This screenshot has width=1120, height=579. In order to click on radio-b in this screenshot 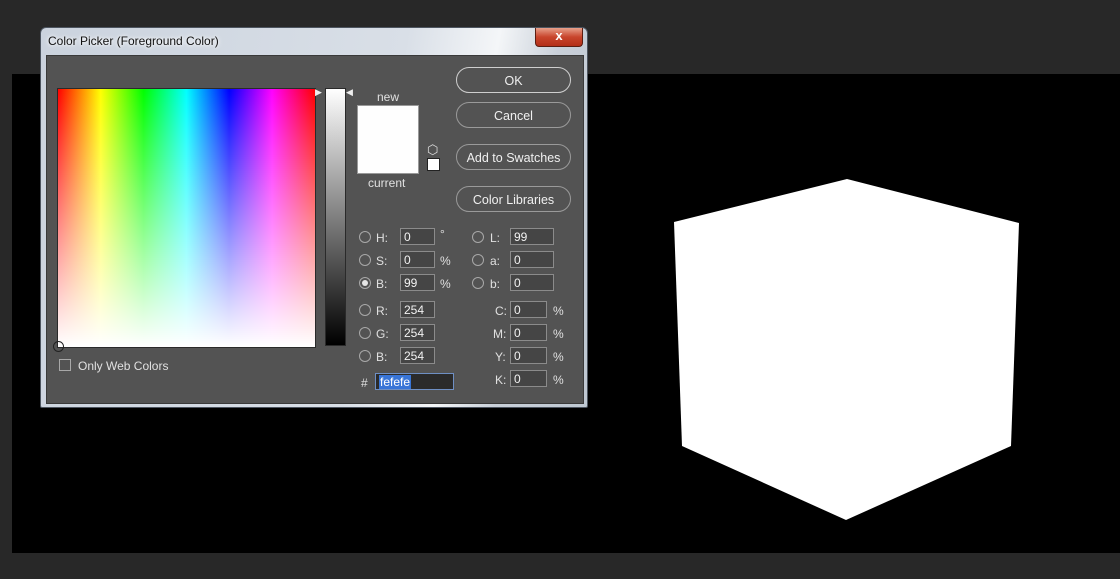, I will do `click(365, 283)`.